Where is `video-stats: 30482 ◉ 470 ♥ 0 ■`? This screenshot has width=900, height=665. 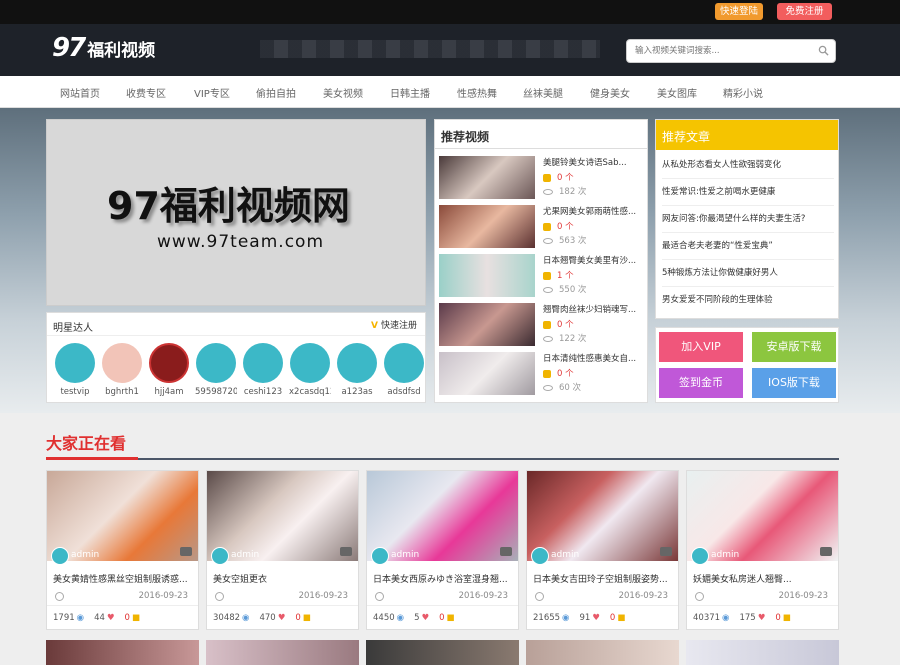
video-stats: 30482 ◉ 470 ♥ 0 ■ is located at coordinates (262, 618).